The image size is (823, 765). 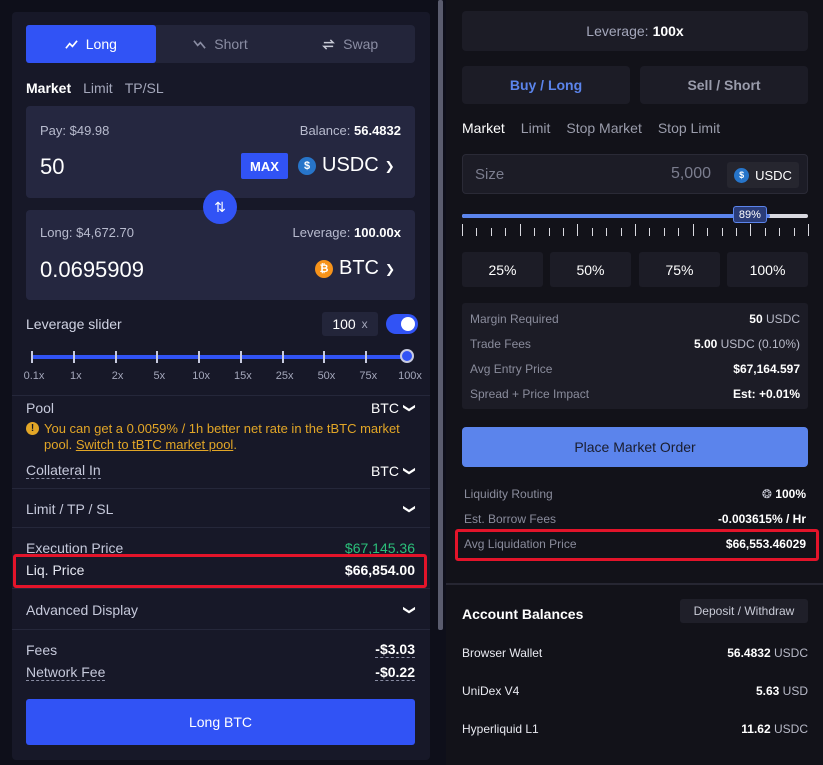 What do you see at coordinates (635, 174) in the screenshot?
I see `size-input: Size 5,000 $ USDC` at bounding box center [635, 174].